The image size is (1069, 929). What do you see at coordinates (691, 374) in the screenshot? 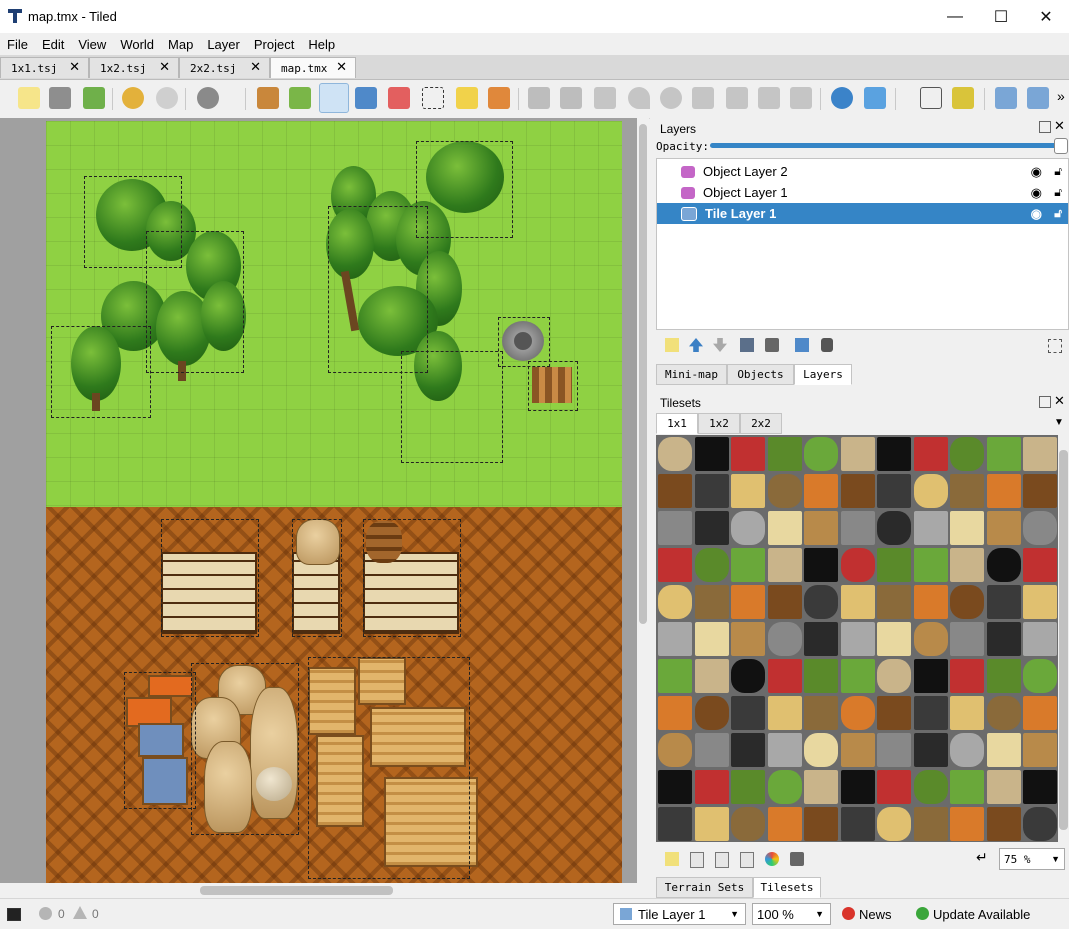
I see `tab-mini-map: Mini-map` at bounding box center [691, 374].